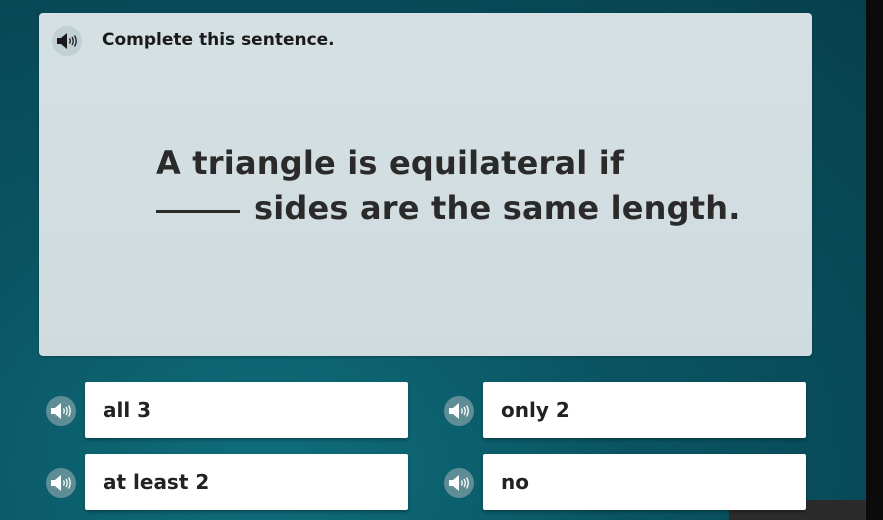  I want to click on instruction-speaker-button, so click(67, 41).